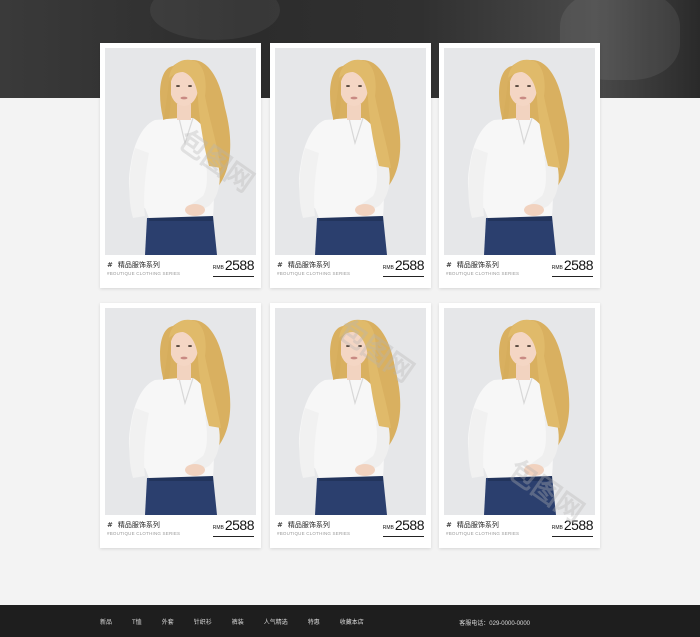 The height and width of the screenshot is (637, 700). What do you see at coordinates (276, 621) in the screenshot?
I see `footer-nav-item: 人气精选` at bounding box center [276, 621].